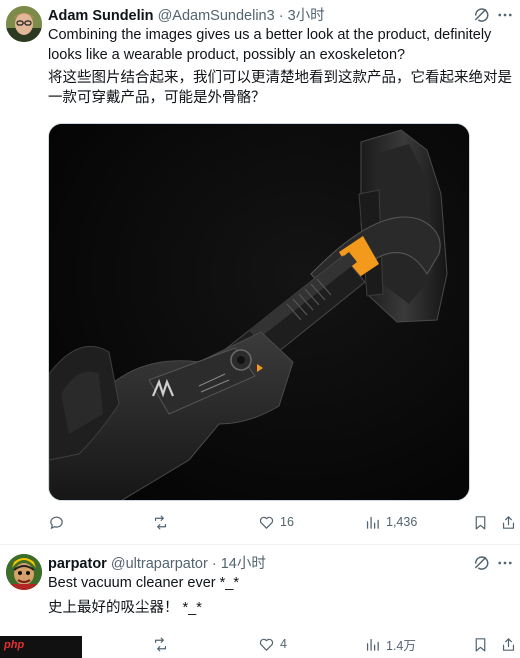 The width and height of the screenshot is (520, 658). Describe the element at coordinates (77, 564) in the screenshot. I see `author-name: parpator` at that location.